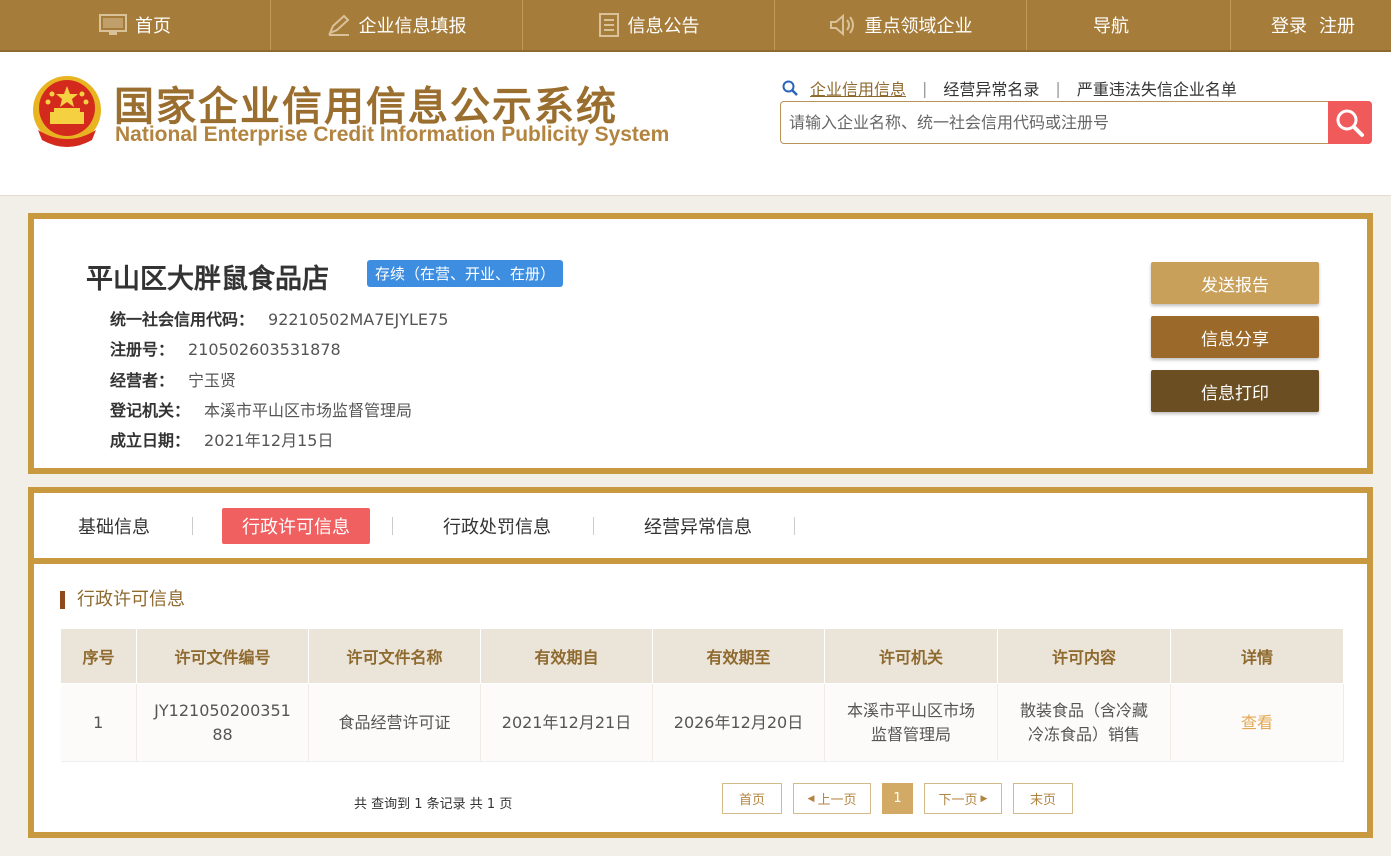 The image size is (1391, 856). What do you see at coordinates (738, 722) in the screenshot?
I see `cell-valid-to: 2026年12月20日` at bounding box center [738, 722].